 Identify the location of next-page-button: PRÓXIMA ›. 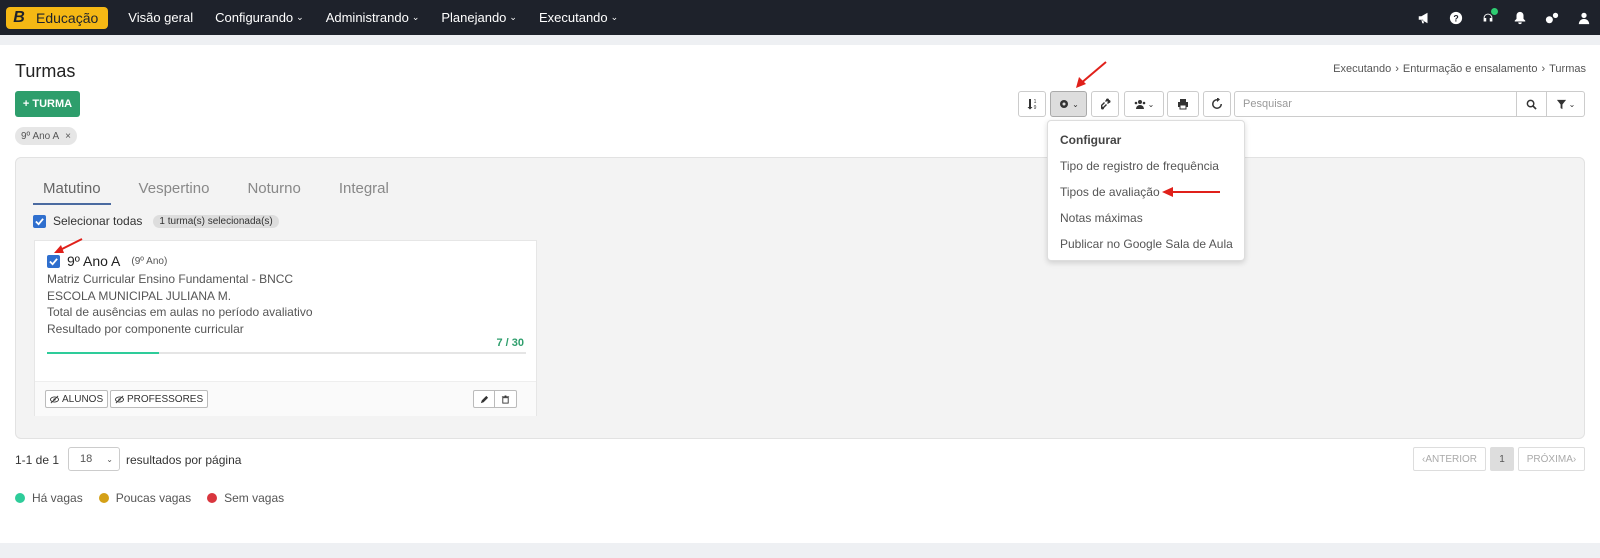
(1551, 459).